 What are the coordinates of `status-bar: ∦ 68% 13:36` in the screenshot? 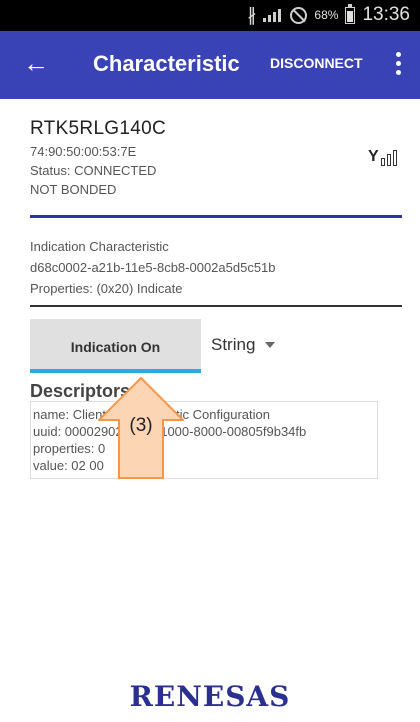 It's located at (210, 15).